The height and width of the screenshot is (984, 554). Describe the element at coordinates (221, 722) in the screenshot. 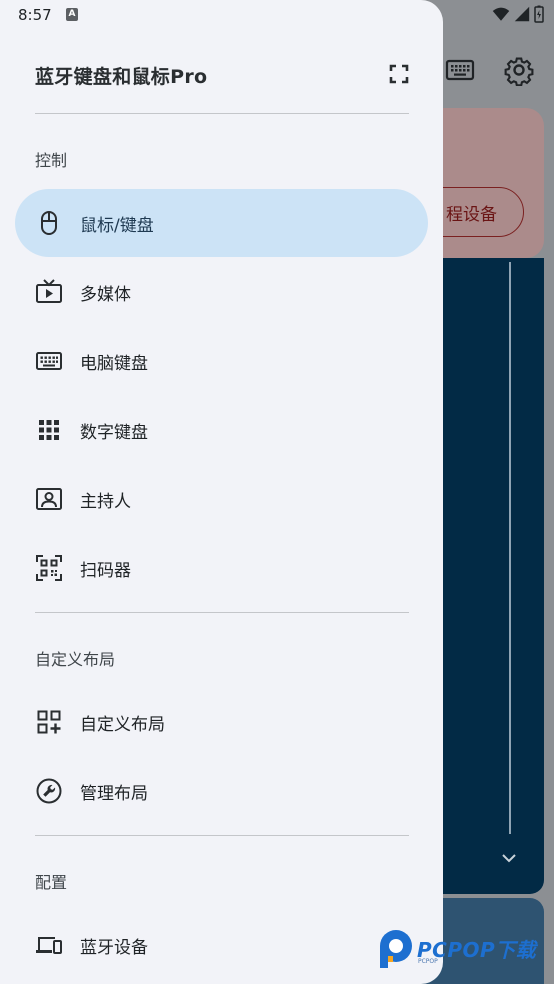

I see `nav-item-custom-layout: 自定义布局` at that location.